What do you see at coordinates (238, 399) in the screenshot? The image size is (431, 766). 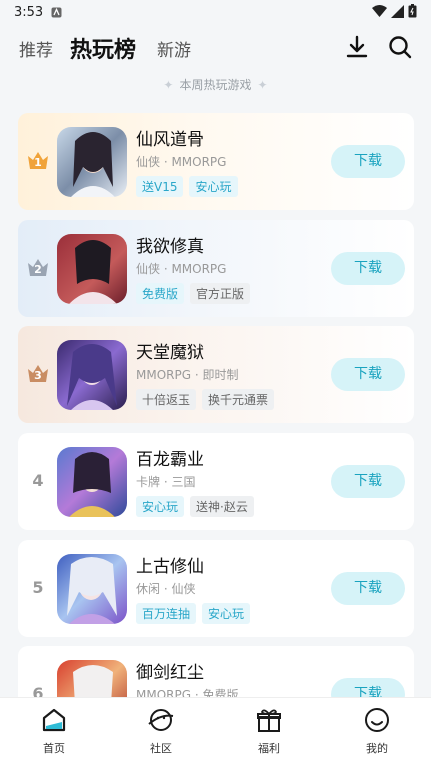 I see `tag: 换千元通票` at bounding box center [238, 399].